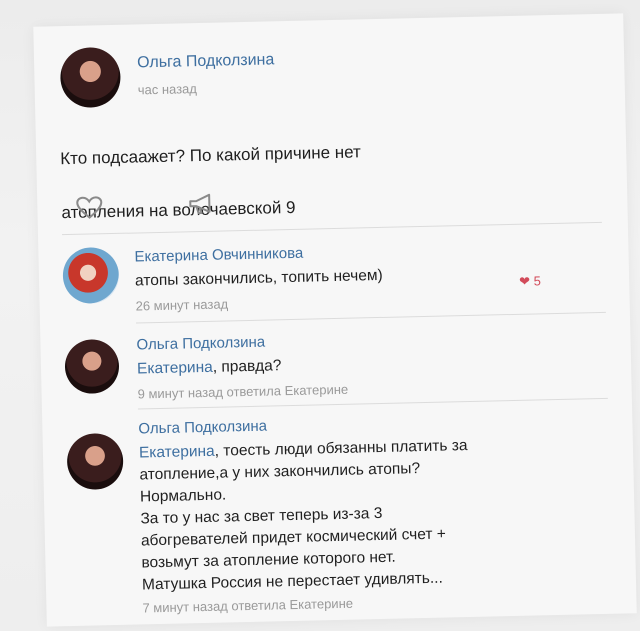 This screenshot has width=640, height=631. I want to click on comment-text: атопы закончились, топить нечем), so click(258, 278).